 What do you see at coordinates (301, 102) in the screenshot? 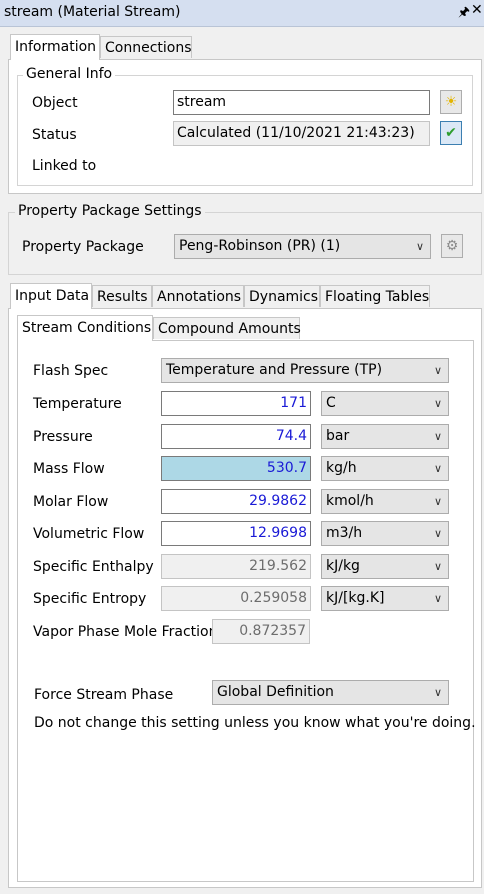
I see `object-name-input: stream` at bounding box center [301, 102].